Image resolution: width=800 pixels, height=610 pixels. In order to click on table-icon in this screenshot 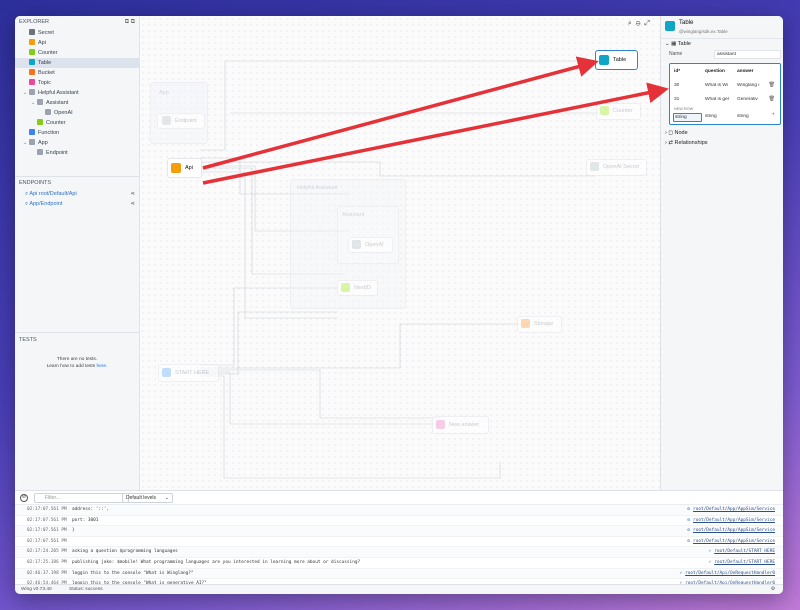, I will do `click(604, 59)`.